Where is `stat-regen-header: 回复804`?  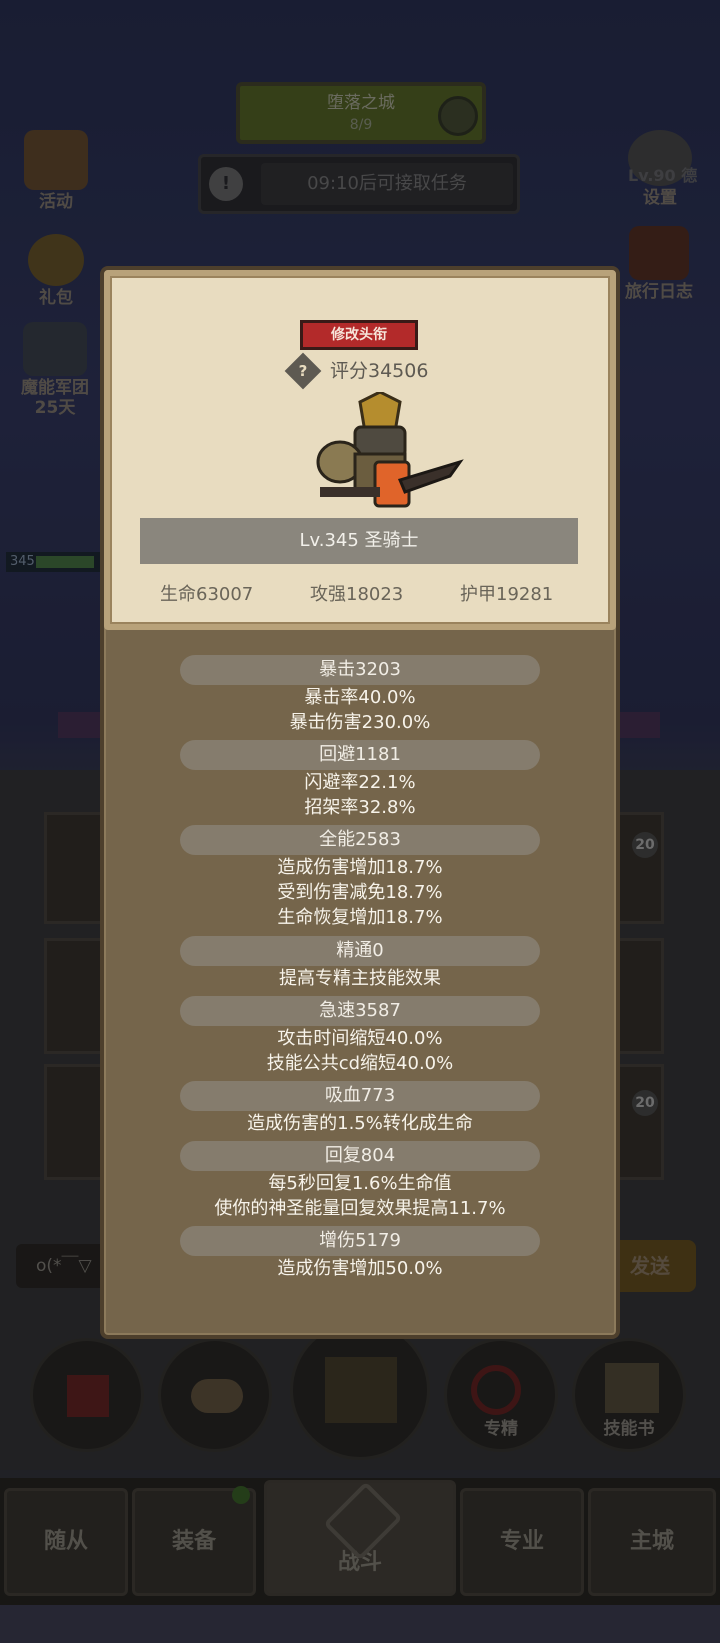 stat-regen-header: 回复804 is located at coordinates (360, 1156).